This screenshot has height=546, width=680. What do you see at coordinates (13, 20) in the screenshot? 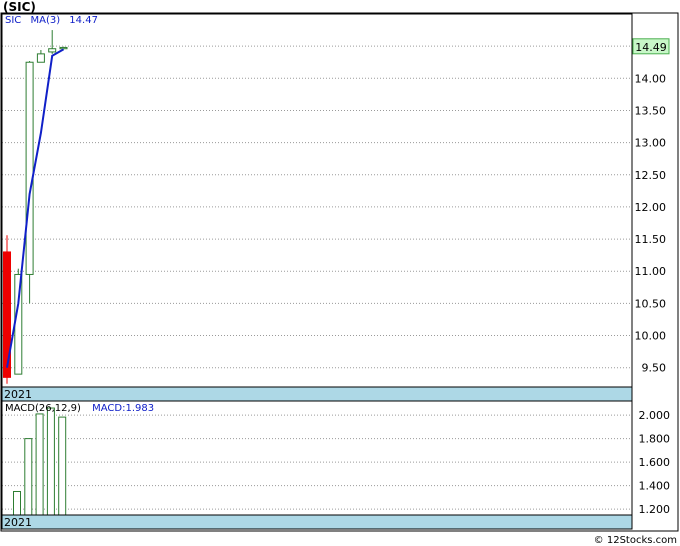
I see `ticker-label: SIC` at bounding box center [13, 20].